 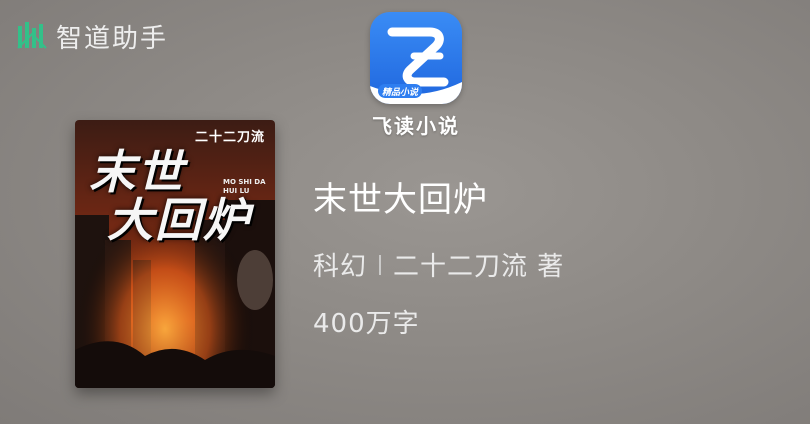 I want to click on cover-title-line1: 末世, so click(x=137, y=172).